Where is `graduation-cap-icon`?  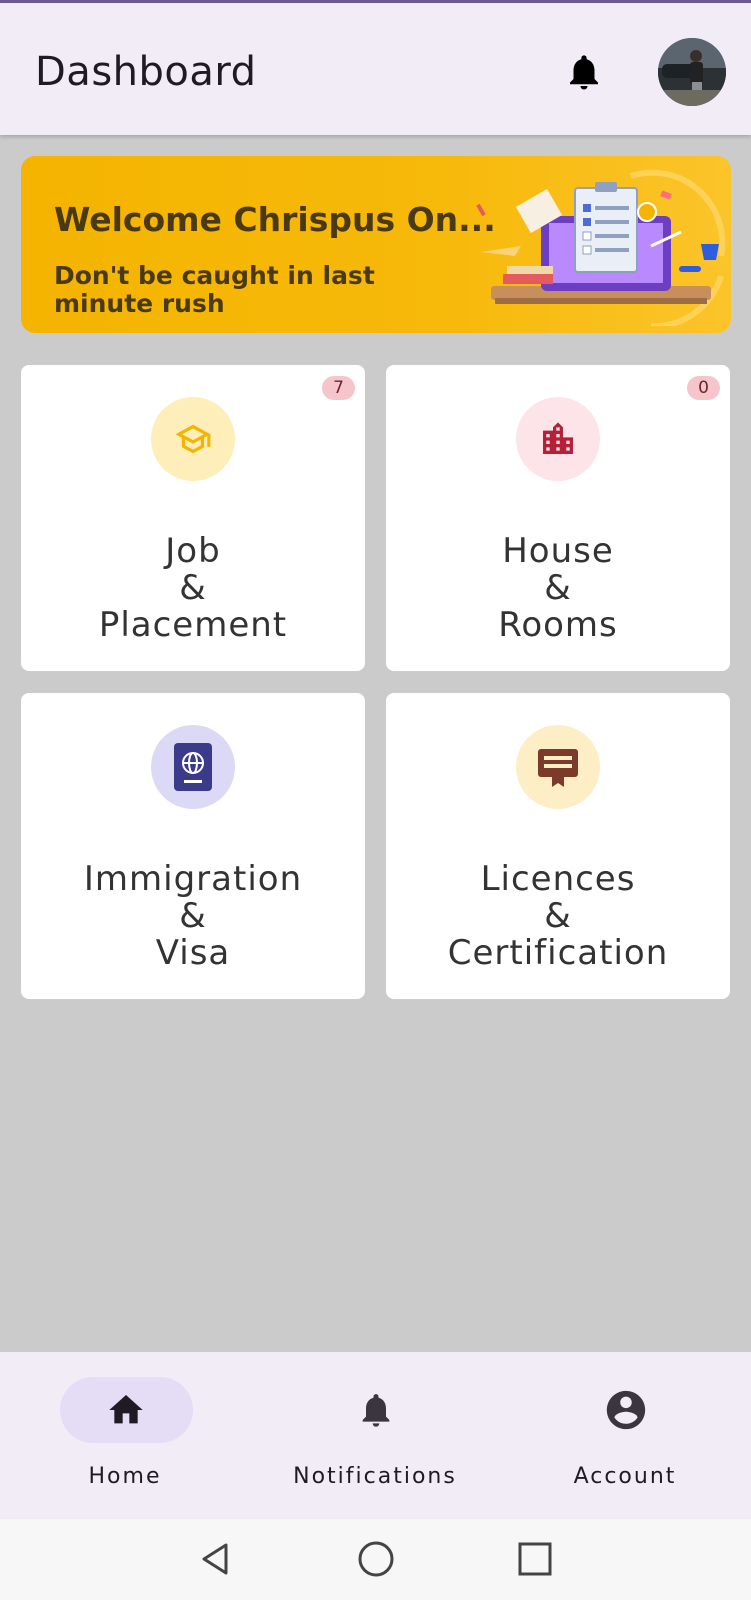
graduation-cap-icon is located at coordinates (193, 439).